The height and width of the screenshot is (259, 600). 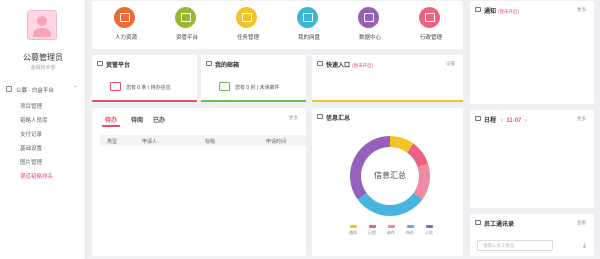 I want to click on legend-item: 公告, so click(x=429, y=230).